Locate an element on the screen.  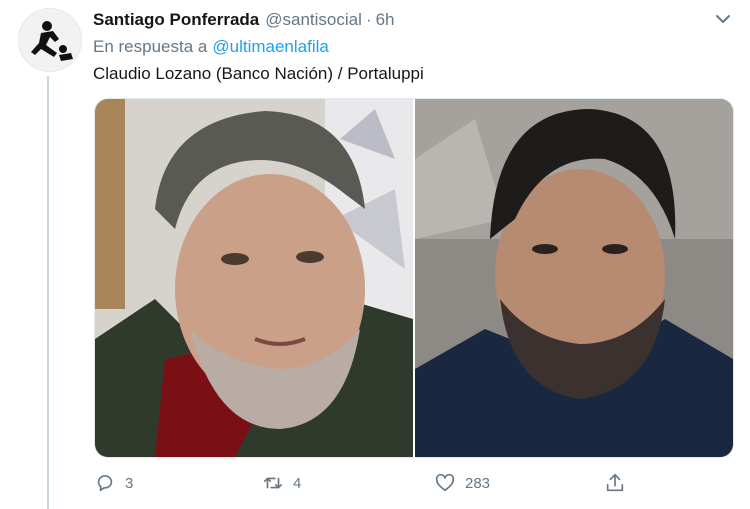
reply-count: 3 is located at coordinates (129, 483).